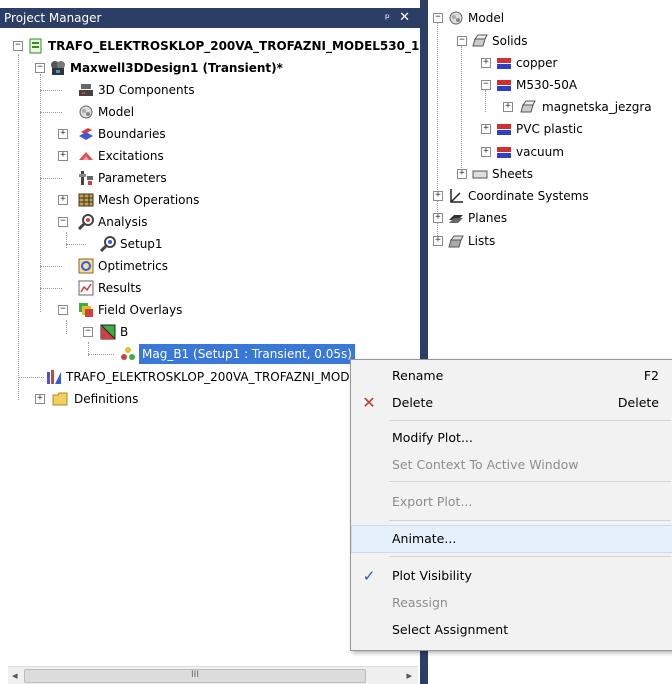 The image size is (672, 684). I want to click on field-b-icon, so click(108, 332).